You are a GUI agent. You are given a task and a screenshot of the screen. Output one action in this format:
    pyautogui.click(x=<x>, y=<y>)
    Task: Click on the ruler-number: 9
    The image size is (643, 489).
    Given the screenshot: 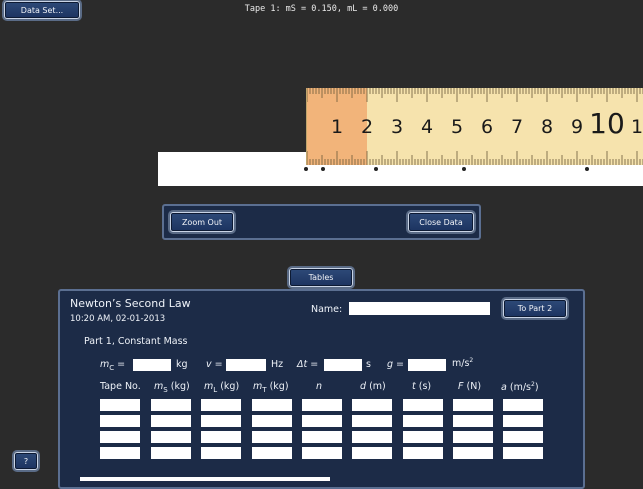 What is the action you would take?
    pyautogui.click(x=577, y=127)
    